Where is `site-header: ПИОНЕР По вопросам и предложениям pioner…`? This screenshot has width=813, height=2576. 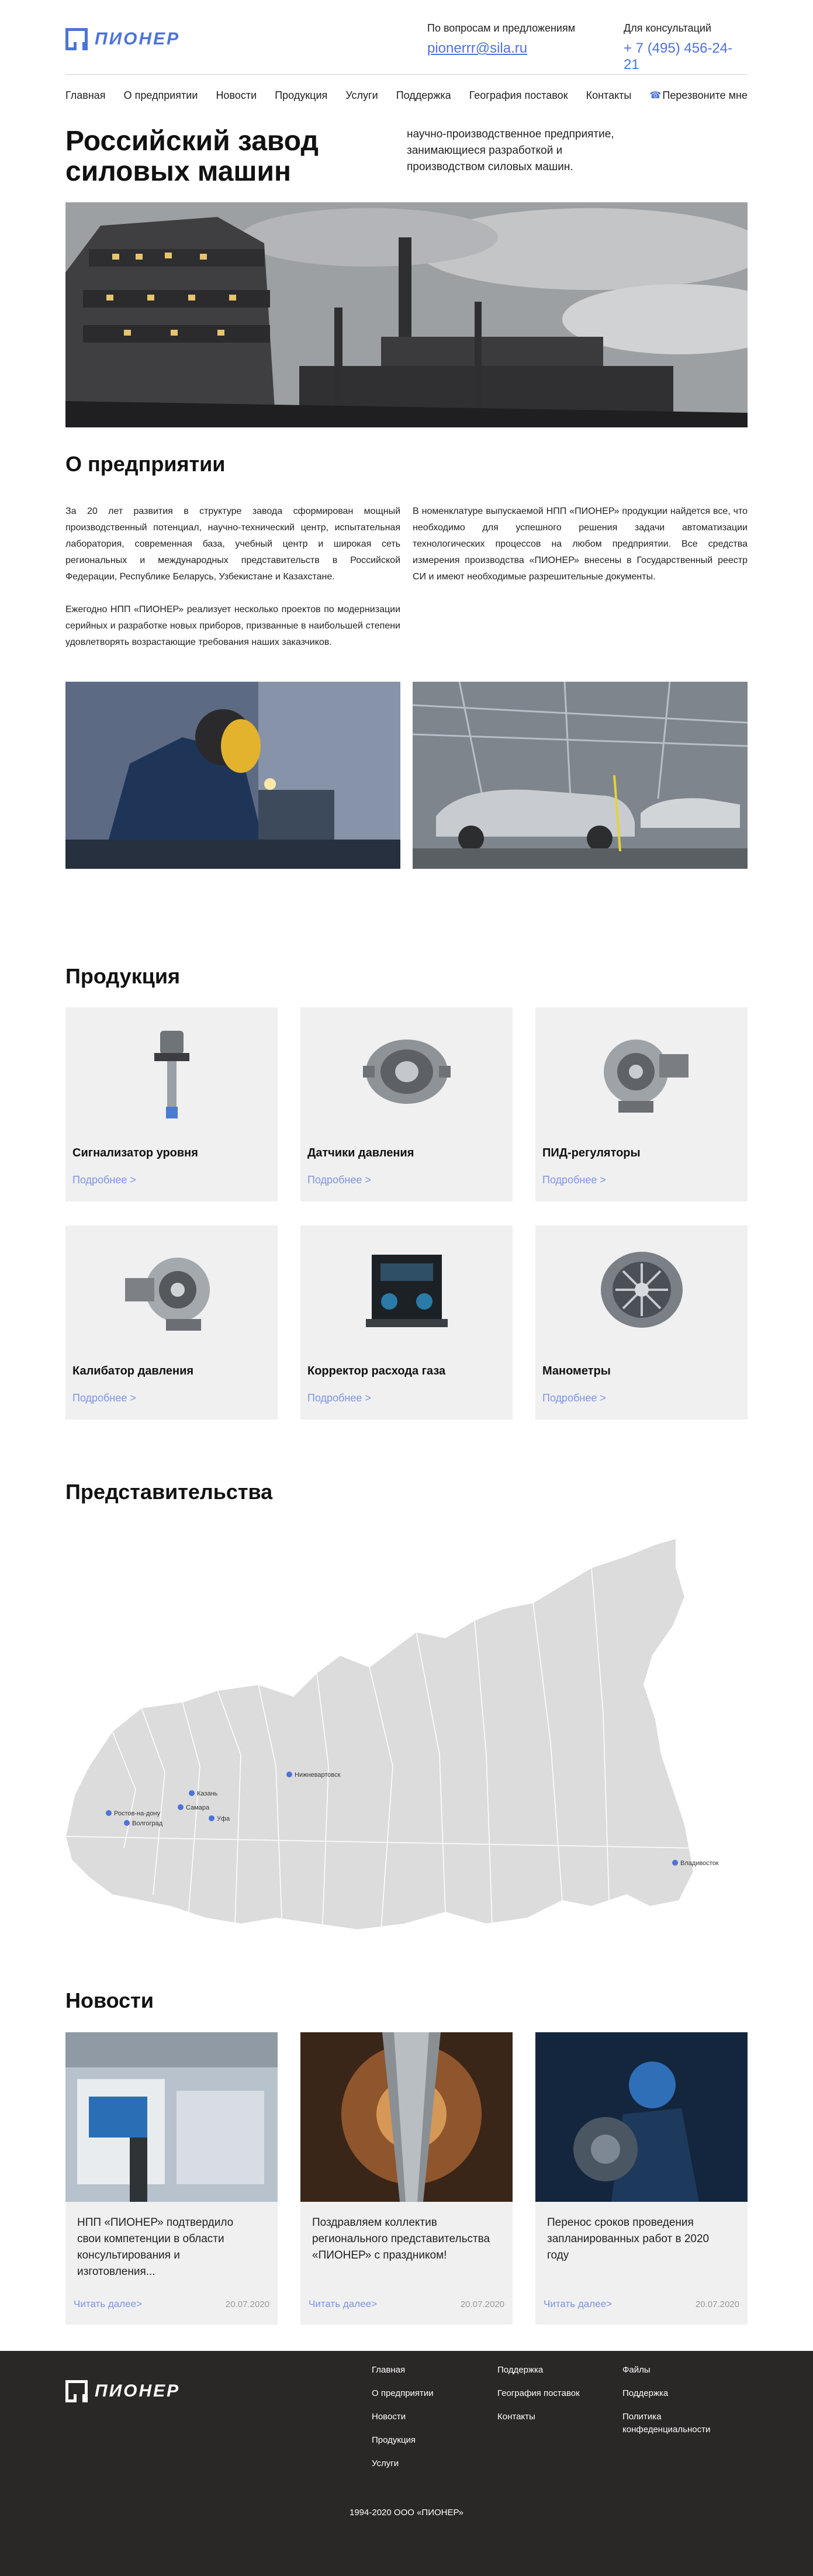 site-header: ПИОНЕР По вопросам и предложениям pioner… is located at coordinates (406, 37).